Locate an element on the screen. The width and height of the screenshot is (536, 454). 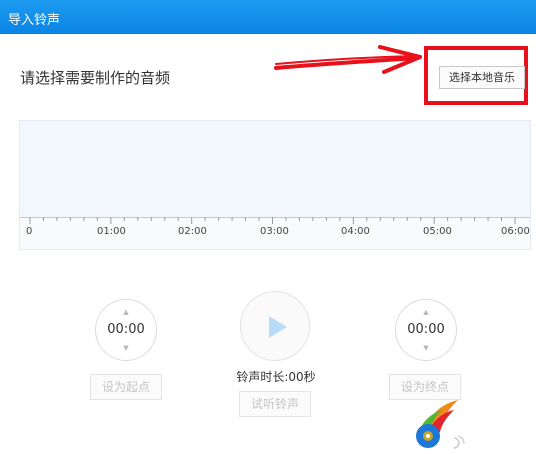
play-button is located at coordinates (275, 326).